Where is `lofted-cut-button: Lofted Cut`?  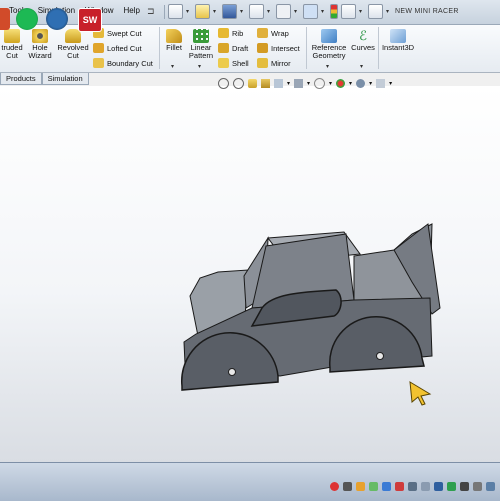 lofted-cut-button: Lofted Cut is located at coordinates (117, 48).